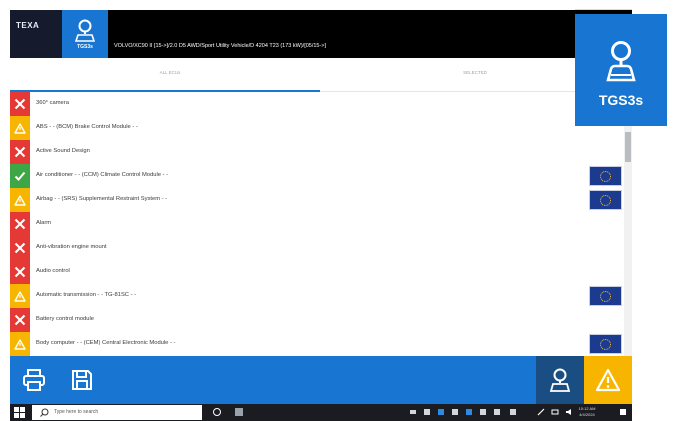 The image size is (680, 421). Describe the element at coordinates (53, 271) in the screenshot. I see `system-label: Audio control` at that location.